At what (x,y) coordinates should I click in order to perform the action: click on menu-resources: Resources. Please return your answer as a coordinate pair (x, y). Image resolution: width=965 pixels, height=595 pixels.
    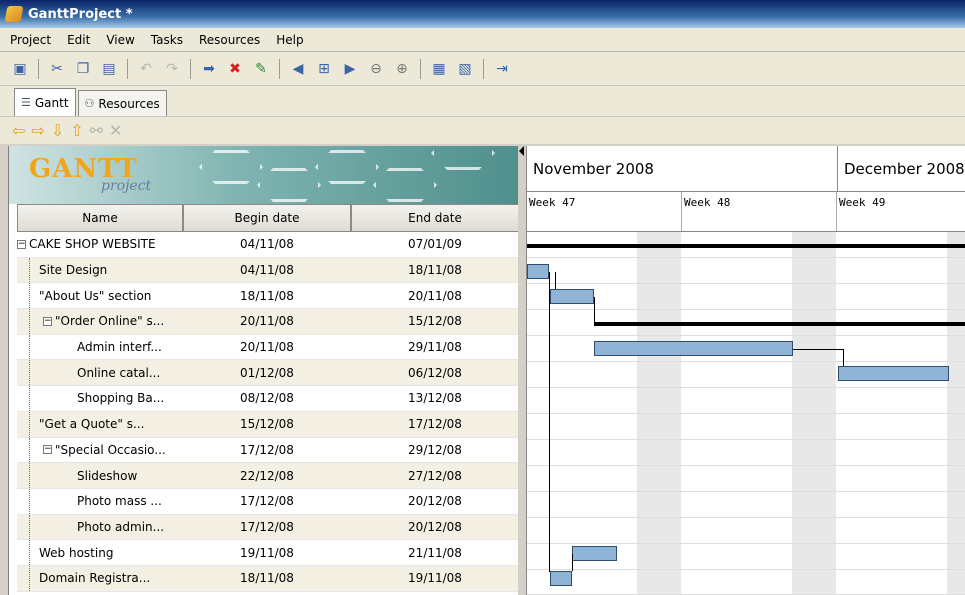
    Looking at the image, I should click on (229, 40).